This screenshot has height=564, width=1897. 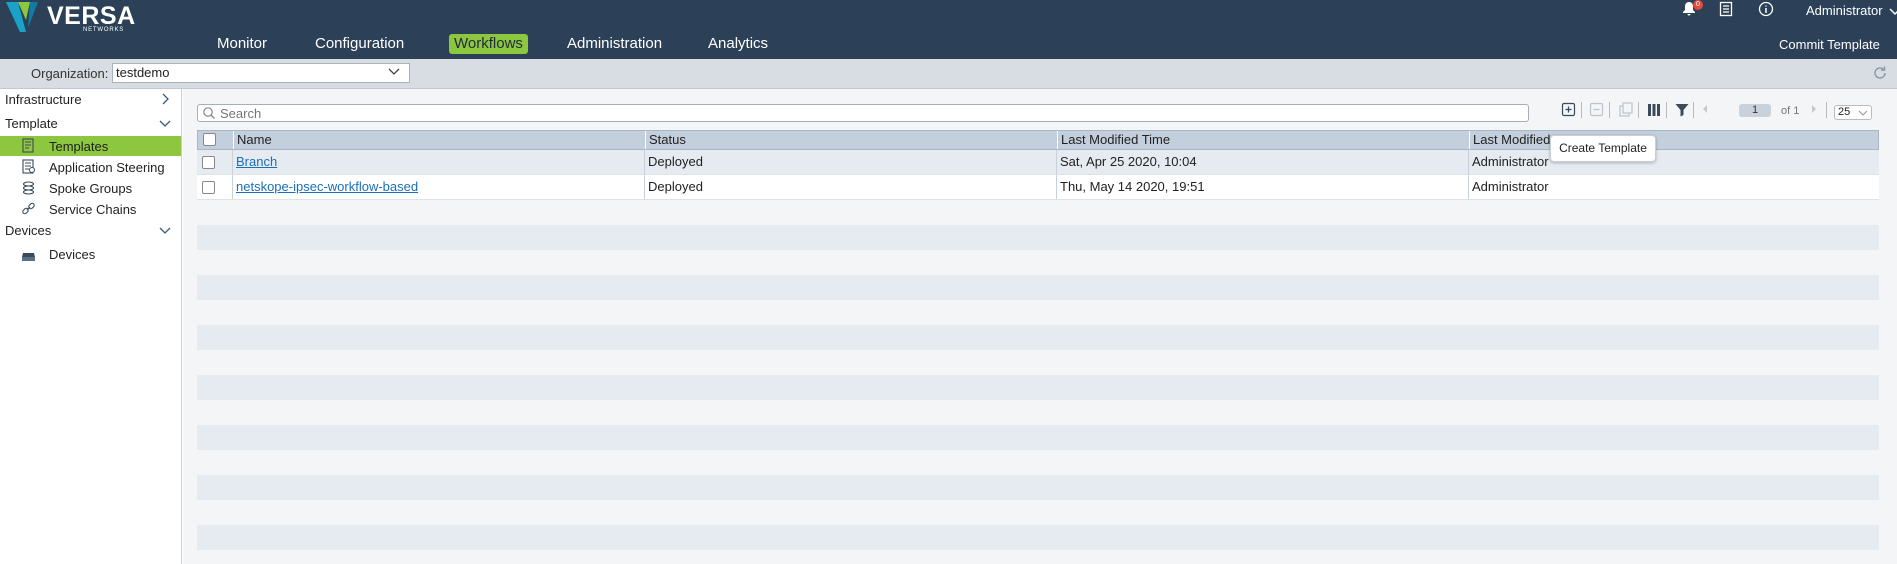 What do you see at coordinates (90, 231) in the screenshot?
I see `sidebar-group-devices: Devices` at bounding box center [90, 231].